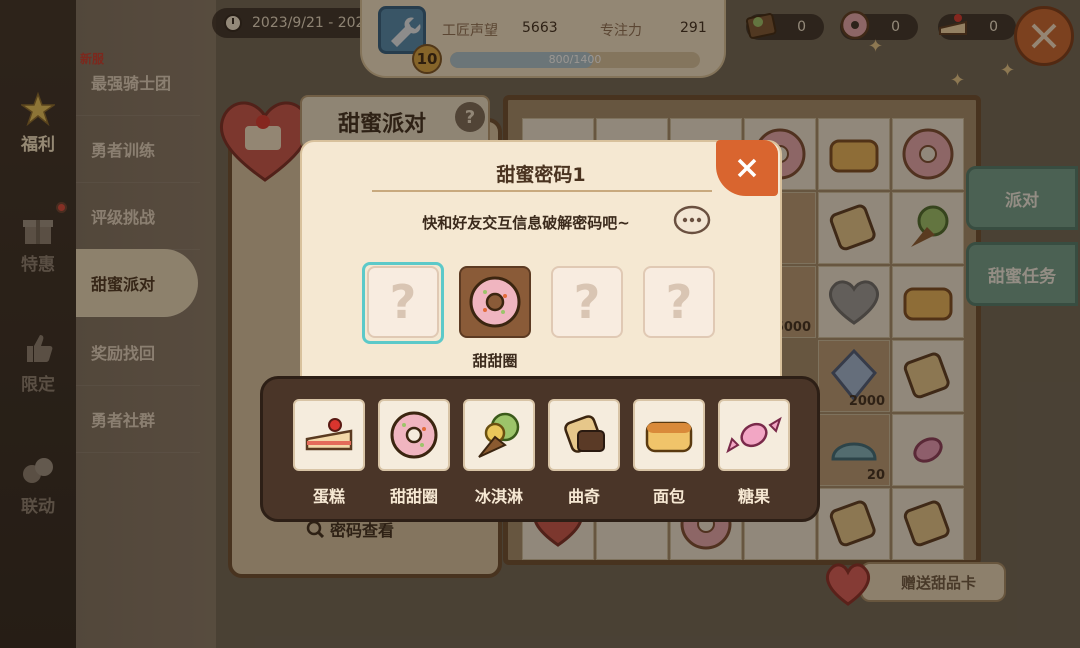 This screenshot has width=1080, height=648. I want to click on ice-cream-icon, so click(499, 435).